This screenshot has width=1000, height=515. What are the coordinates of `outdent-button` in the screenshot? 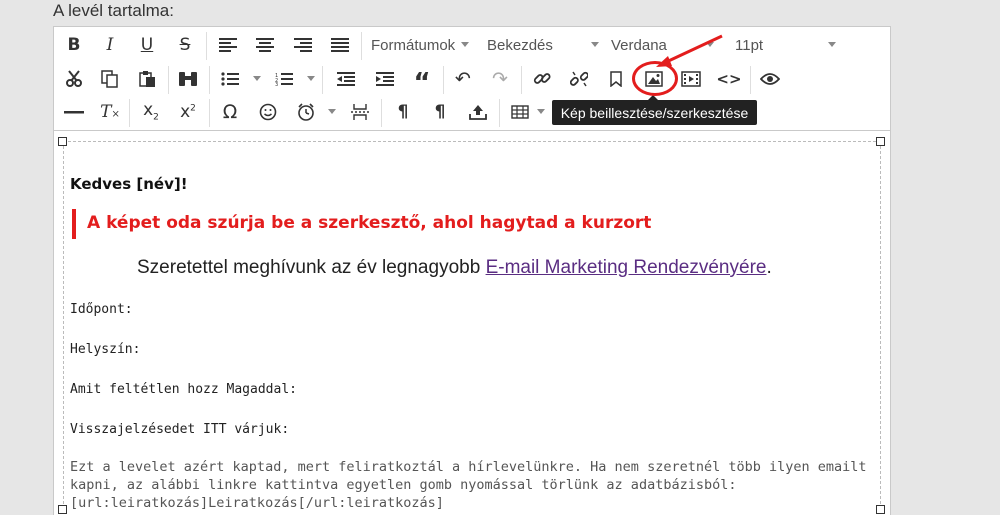 It's located at (346, 79).